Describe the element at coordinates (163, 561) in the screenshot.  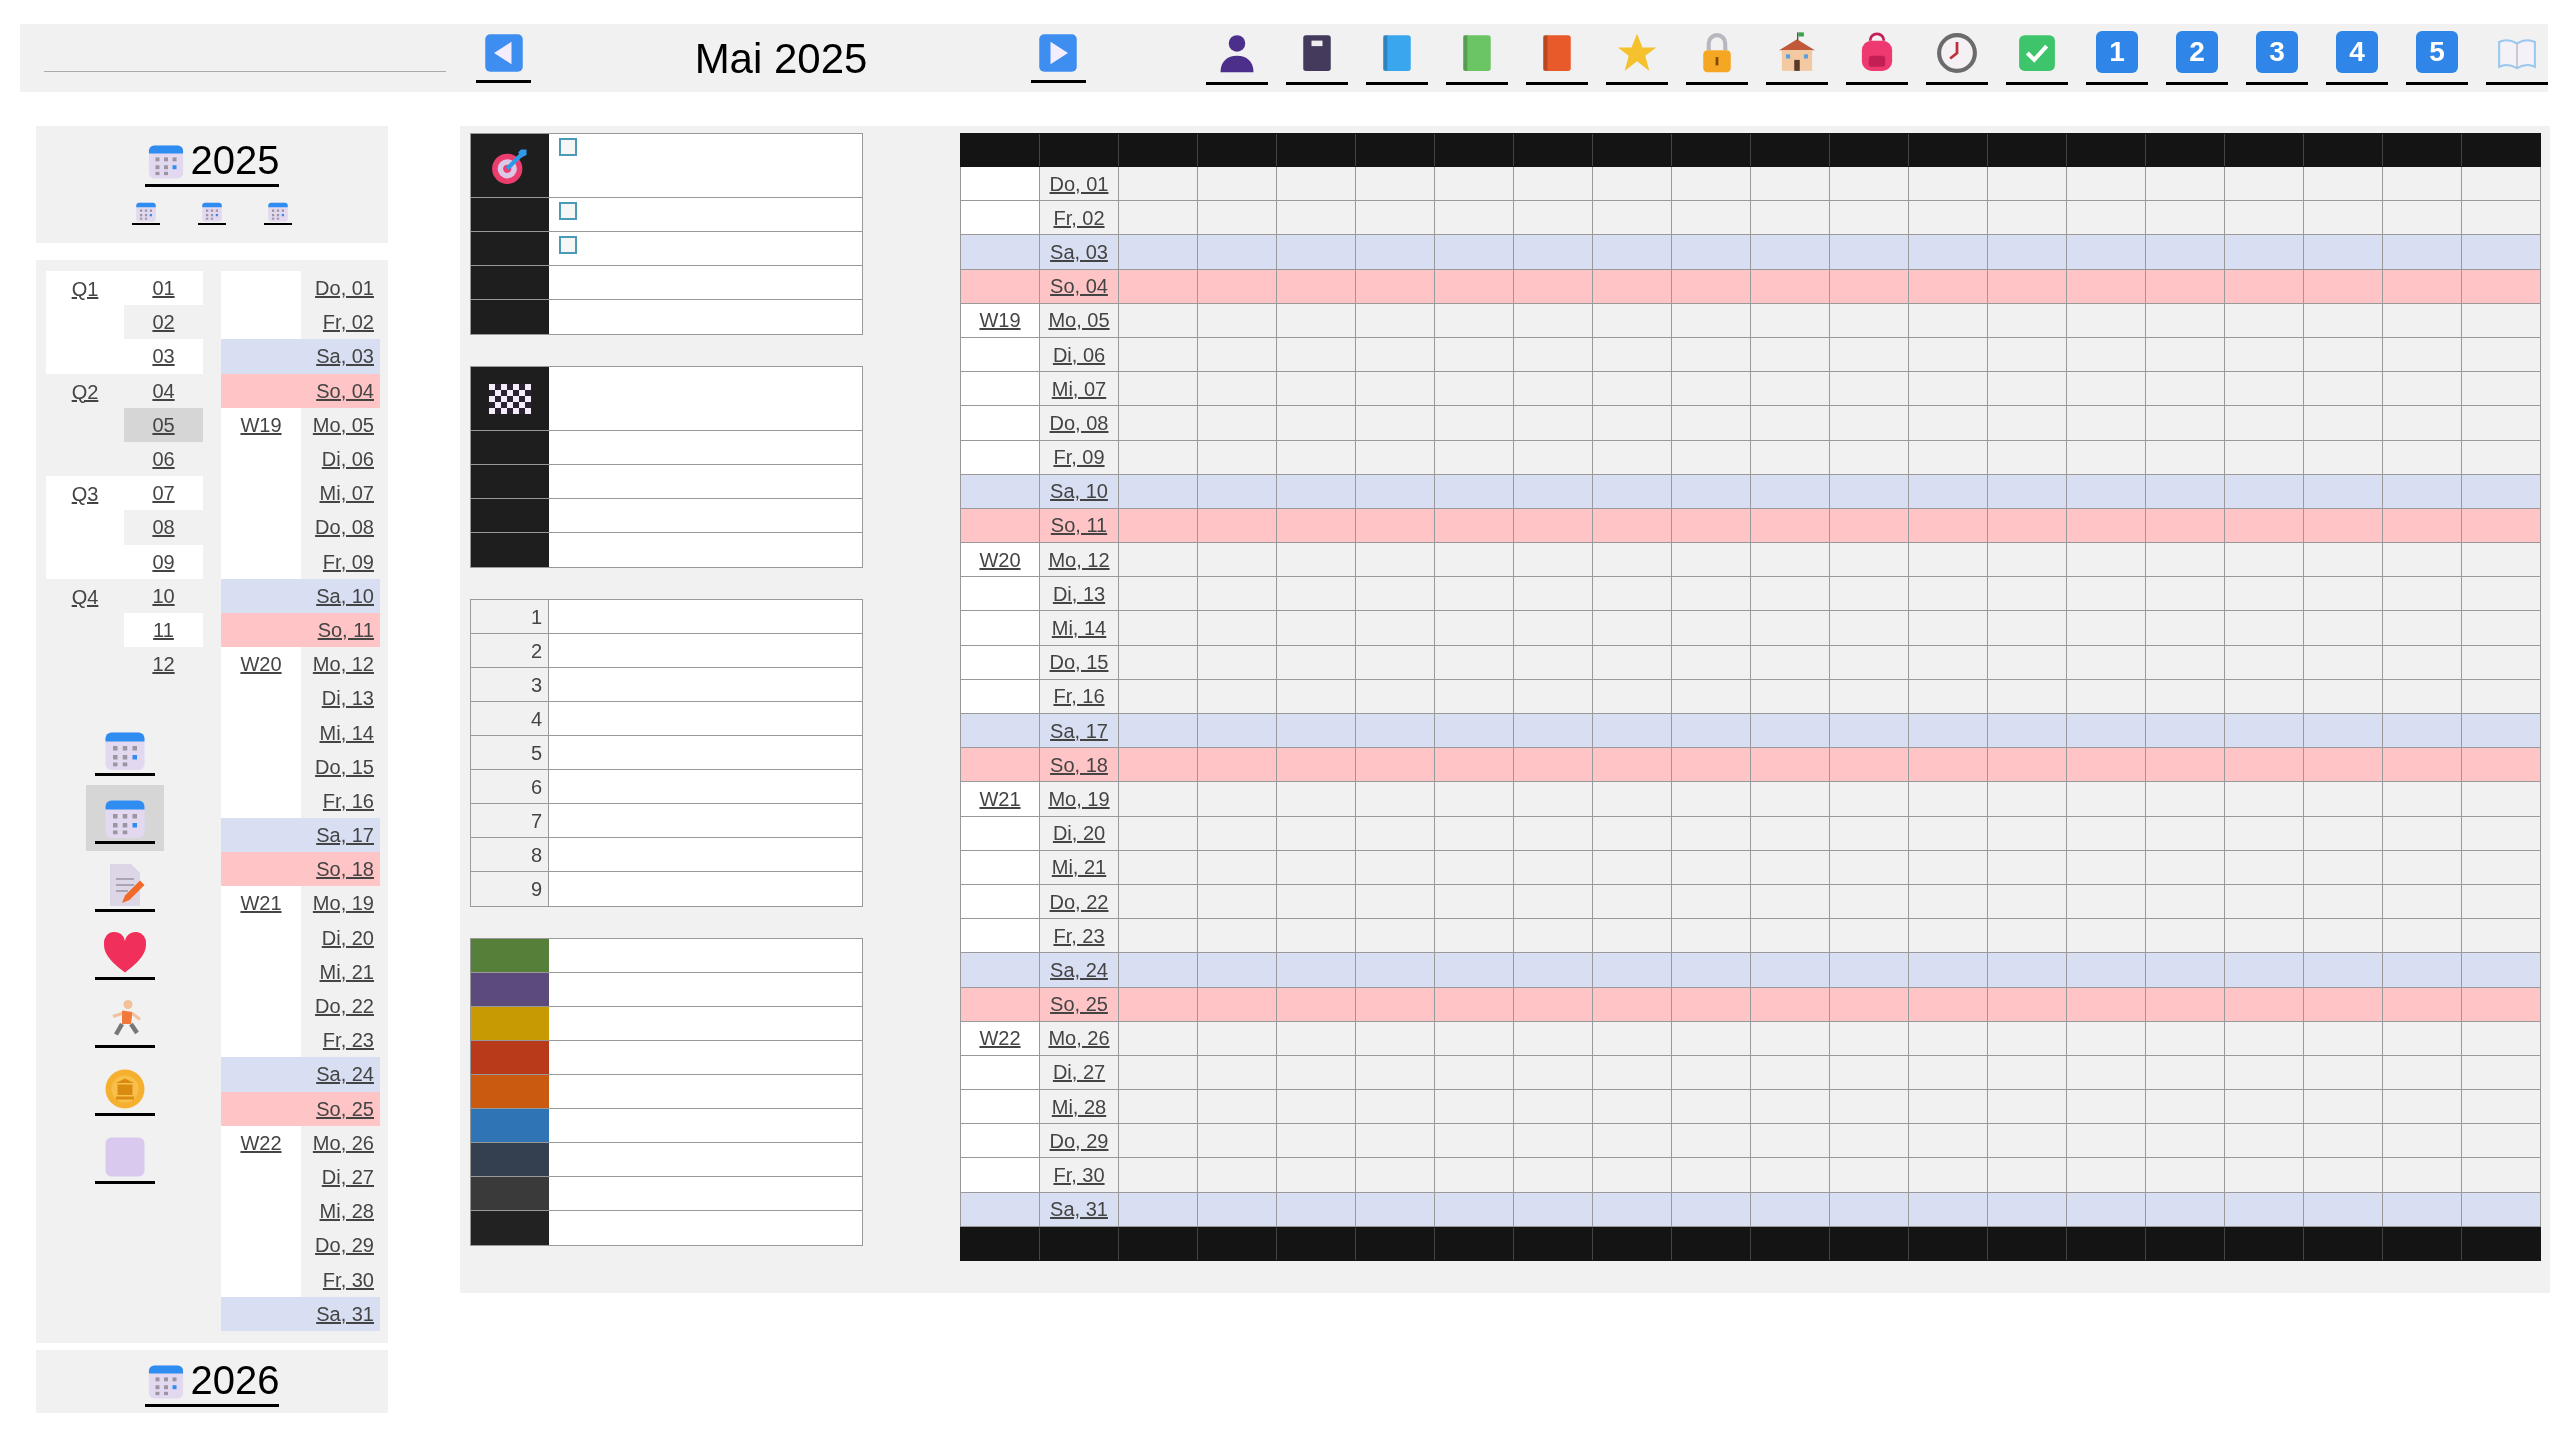
I see `month-link: 09` at that location.